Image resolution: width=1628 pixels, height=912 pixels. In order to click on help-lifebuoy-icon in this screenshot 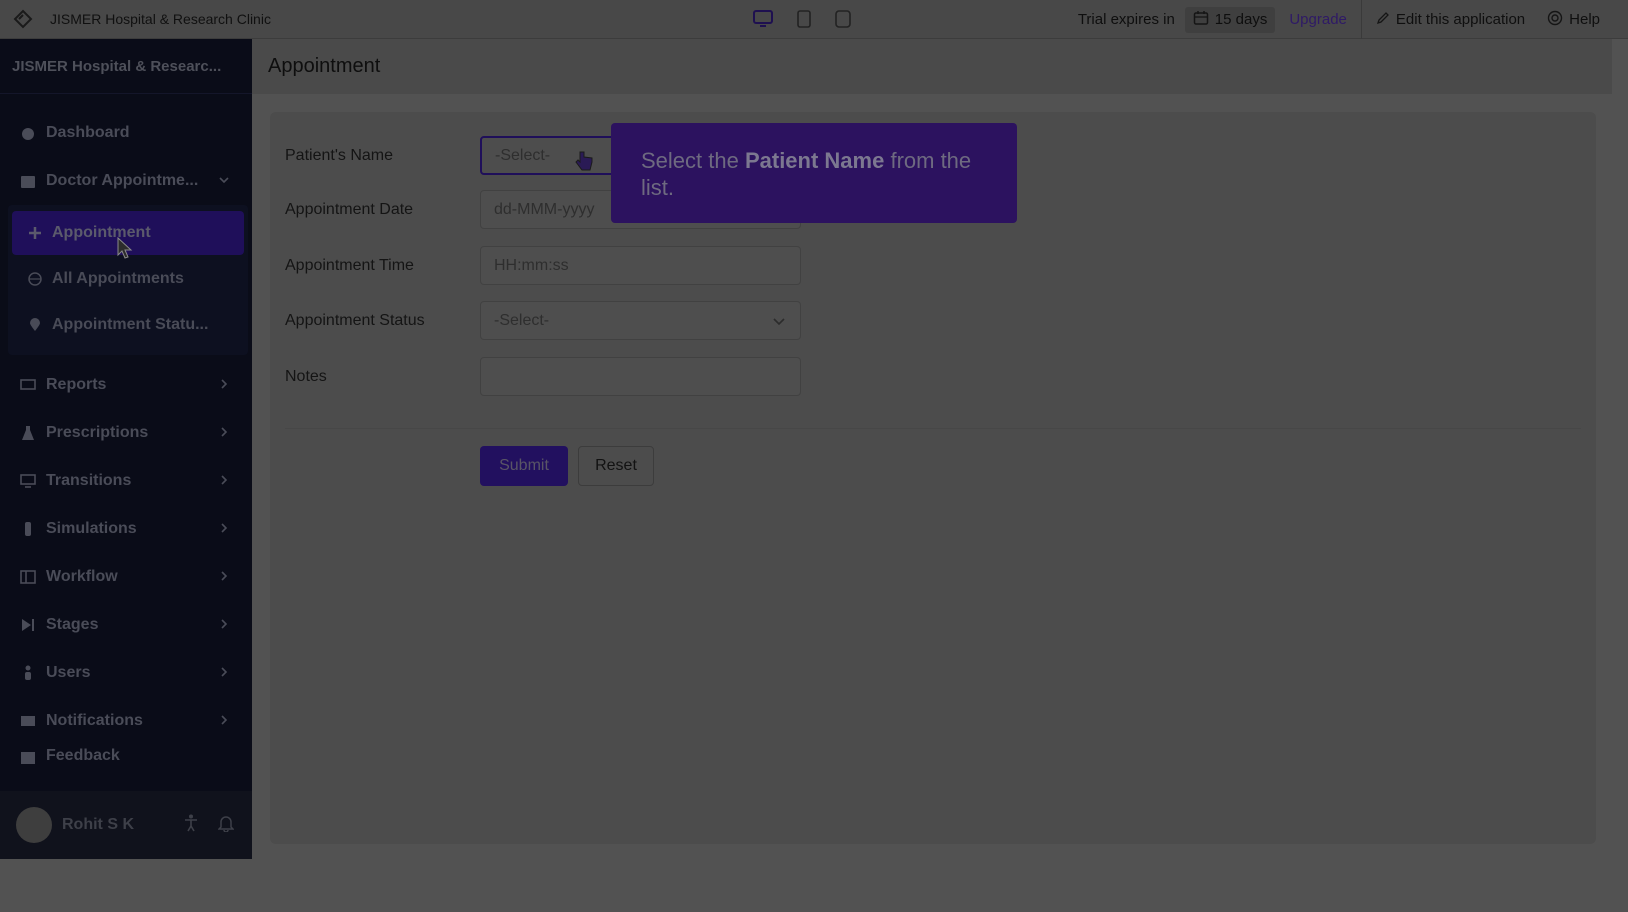, I will do `click(1555, 20)`.